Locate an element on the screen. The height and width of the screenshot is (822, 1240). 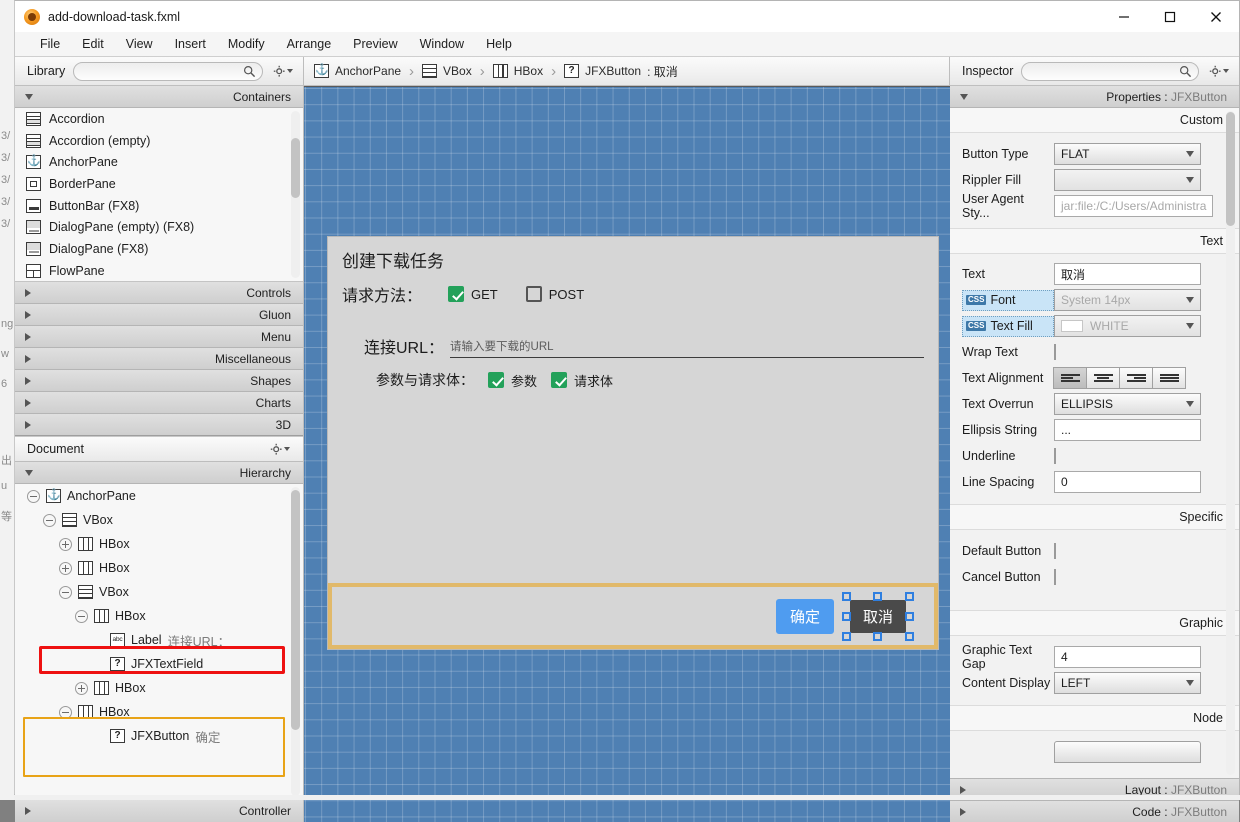
hierarchy-section-header: Hierarchy is located at coordinates (159, 473).